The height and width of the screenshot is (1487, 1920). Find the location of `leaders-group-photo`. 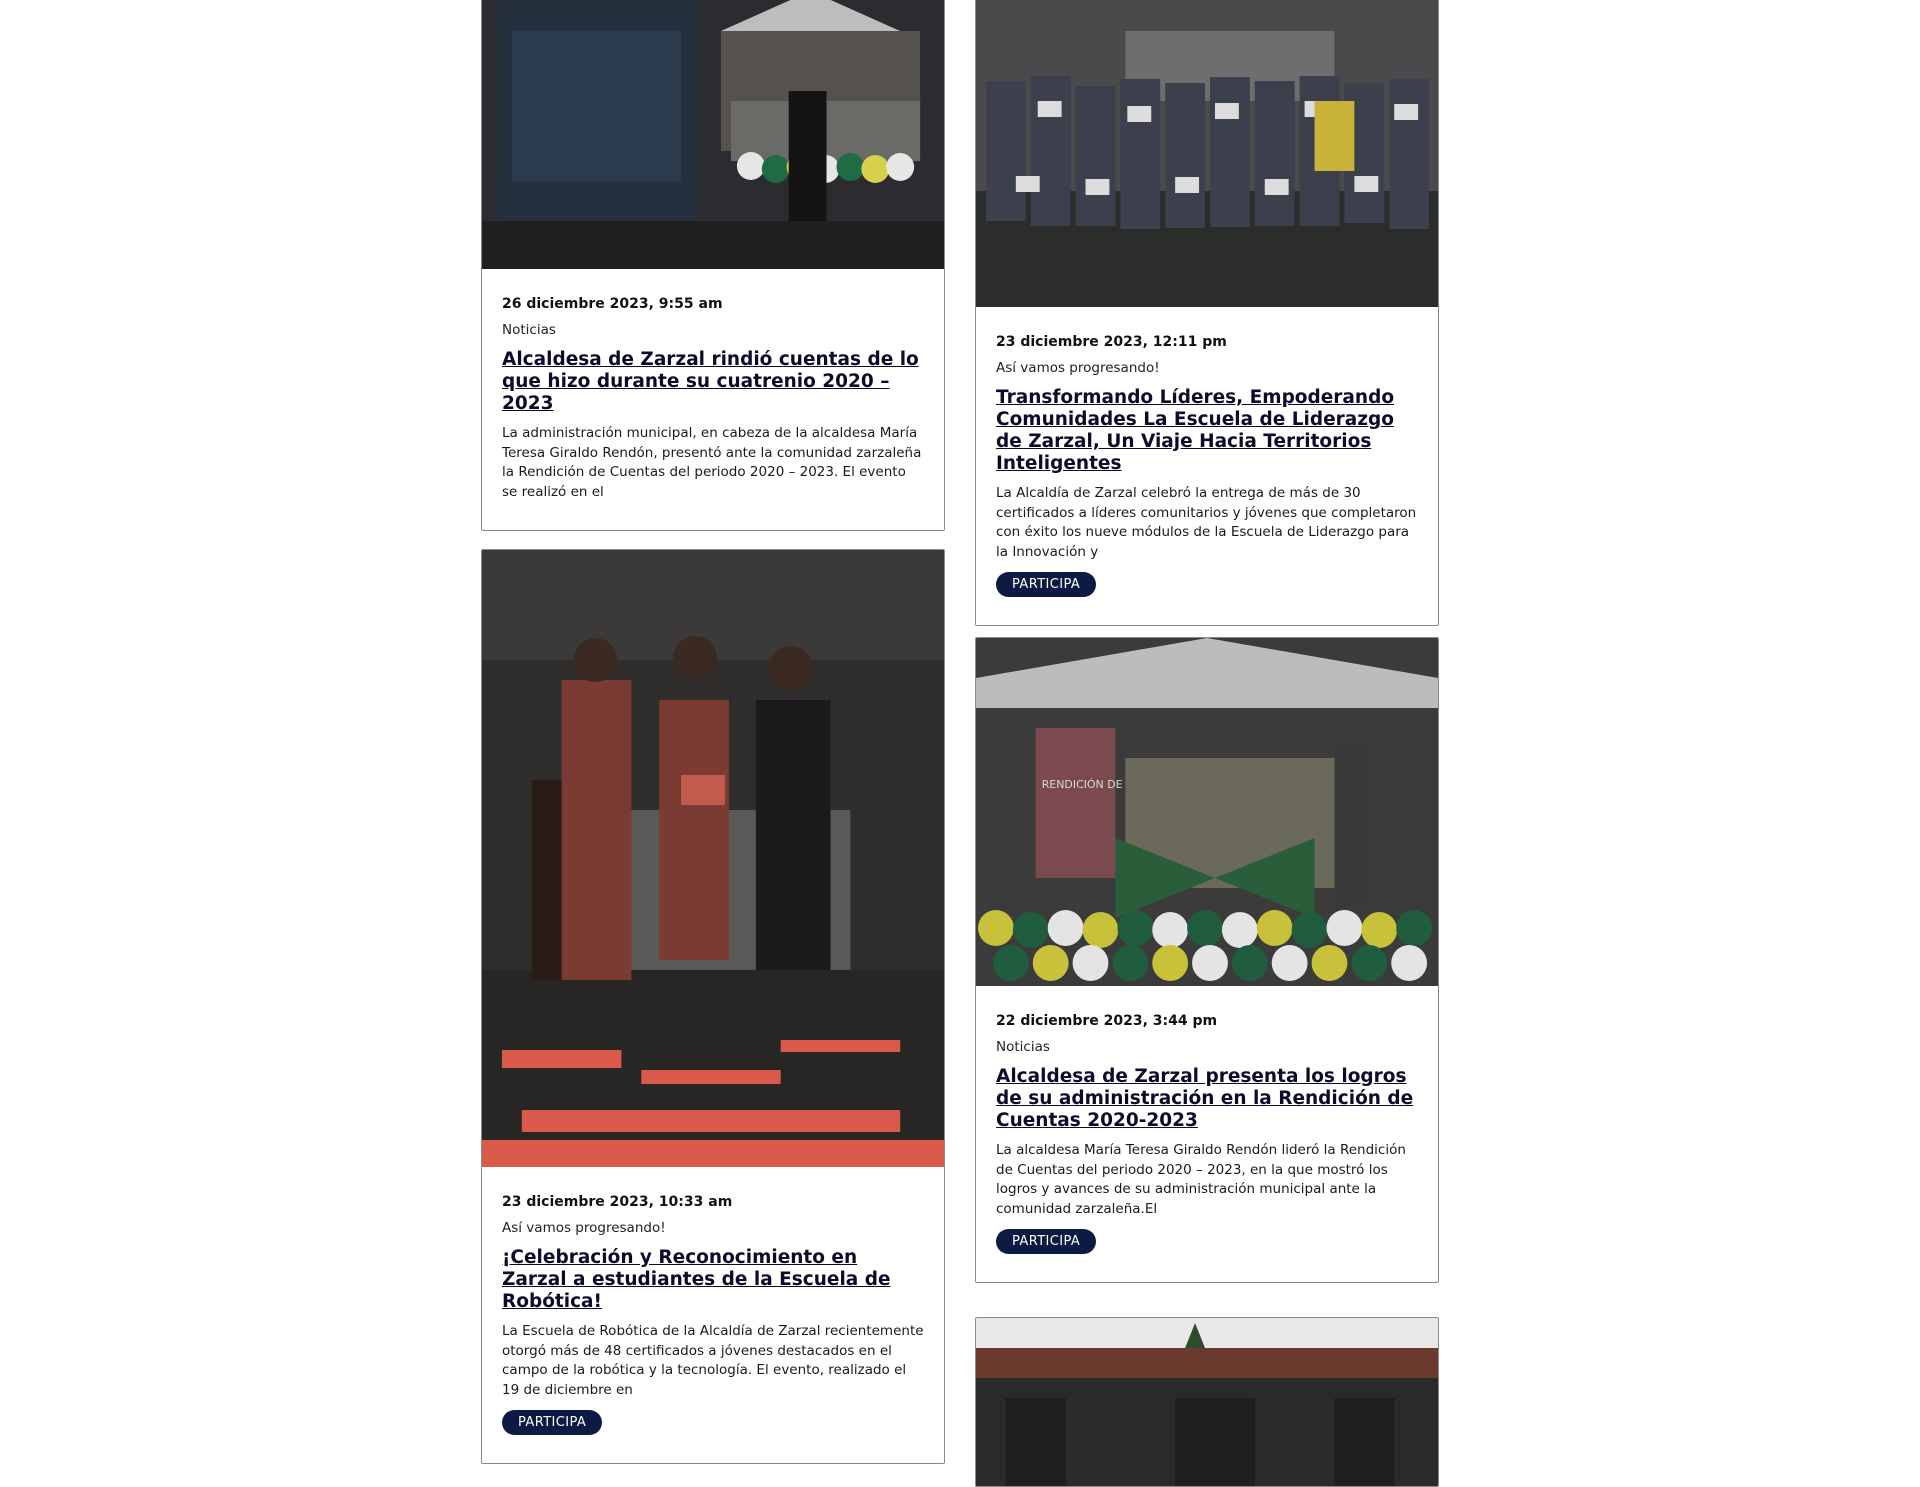

leaders-group-photo is located at coordinates (1207, 153).